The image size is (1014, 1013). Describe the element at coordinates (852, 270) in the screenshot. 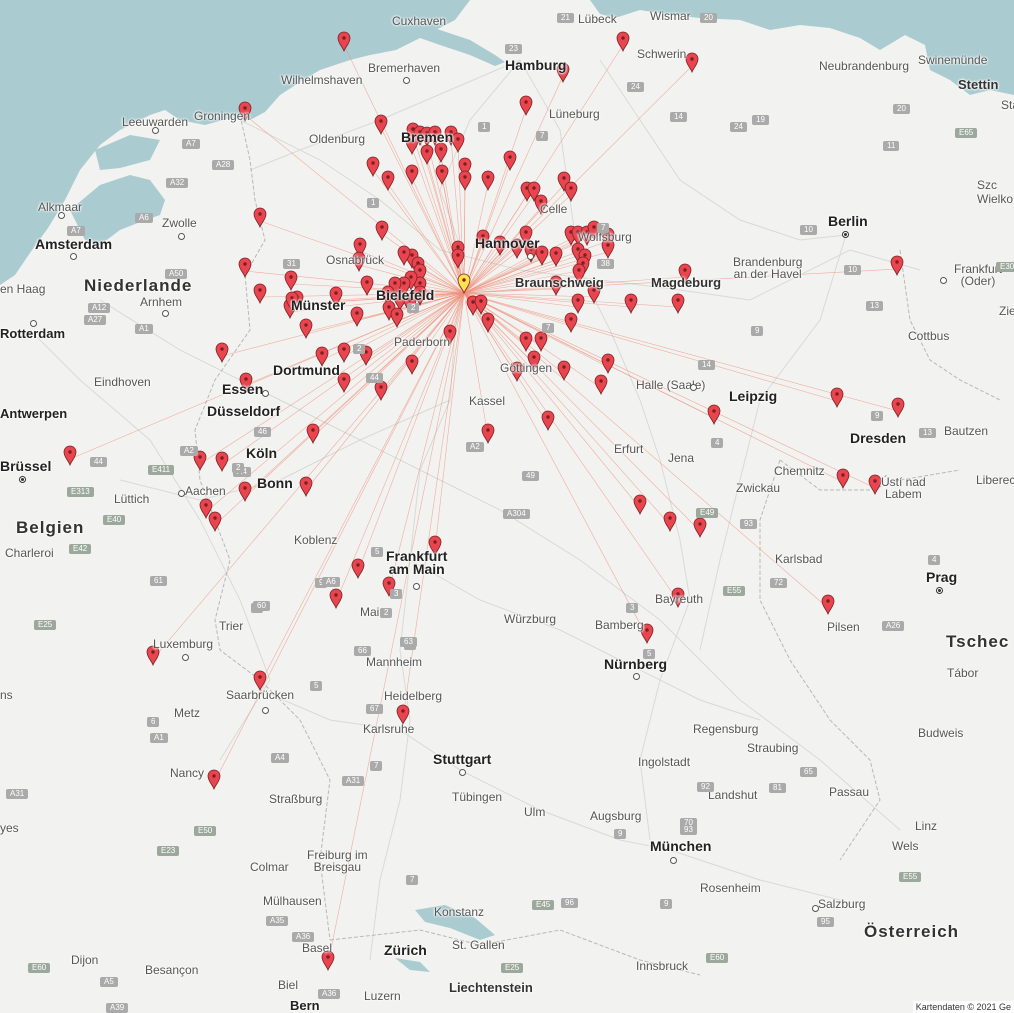

I see `road-shield: 10` at that location.